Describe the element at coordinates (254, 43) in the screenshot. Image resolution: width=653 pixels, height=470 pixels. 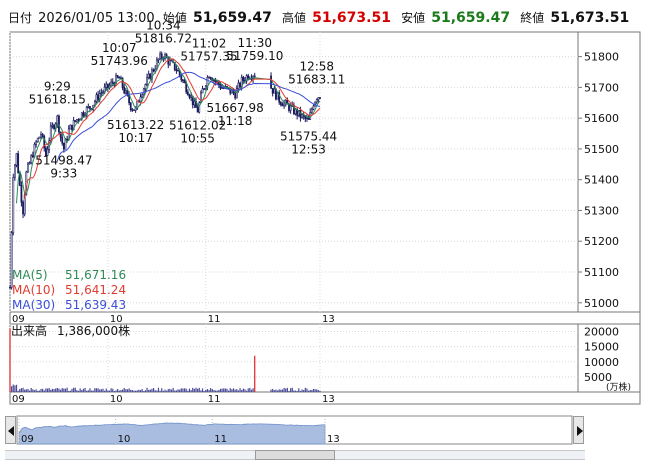
I see `annotation-time: 11:30` at that location.